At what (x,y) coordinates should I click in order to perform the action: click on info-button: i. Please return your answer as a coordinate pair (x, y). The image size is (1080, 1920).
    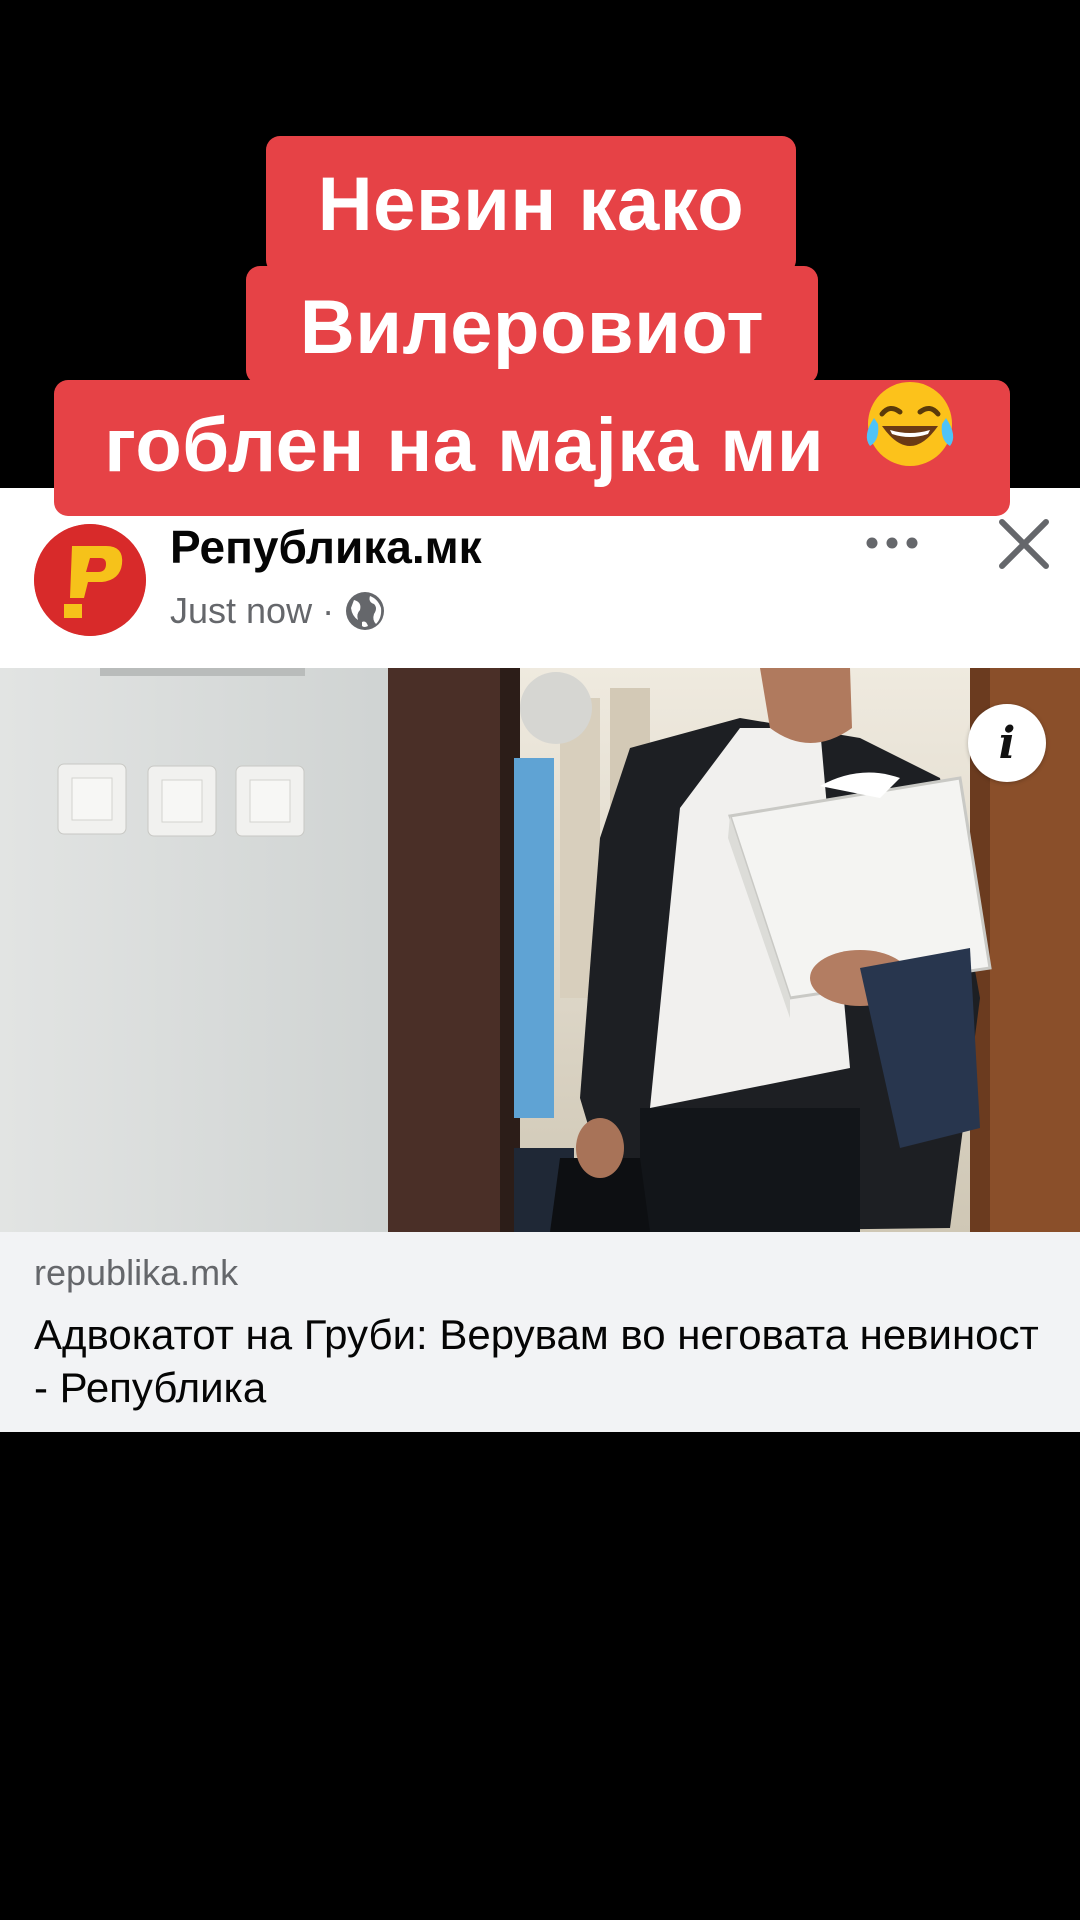
    Looking at the image, I should click on (1007, 743).